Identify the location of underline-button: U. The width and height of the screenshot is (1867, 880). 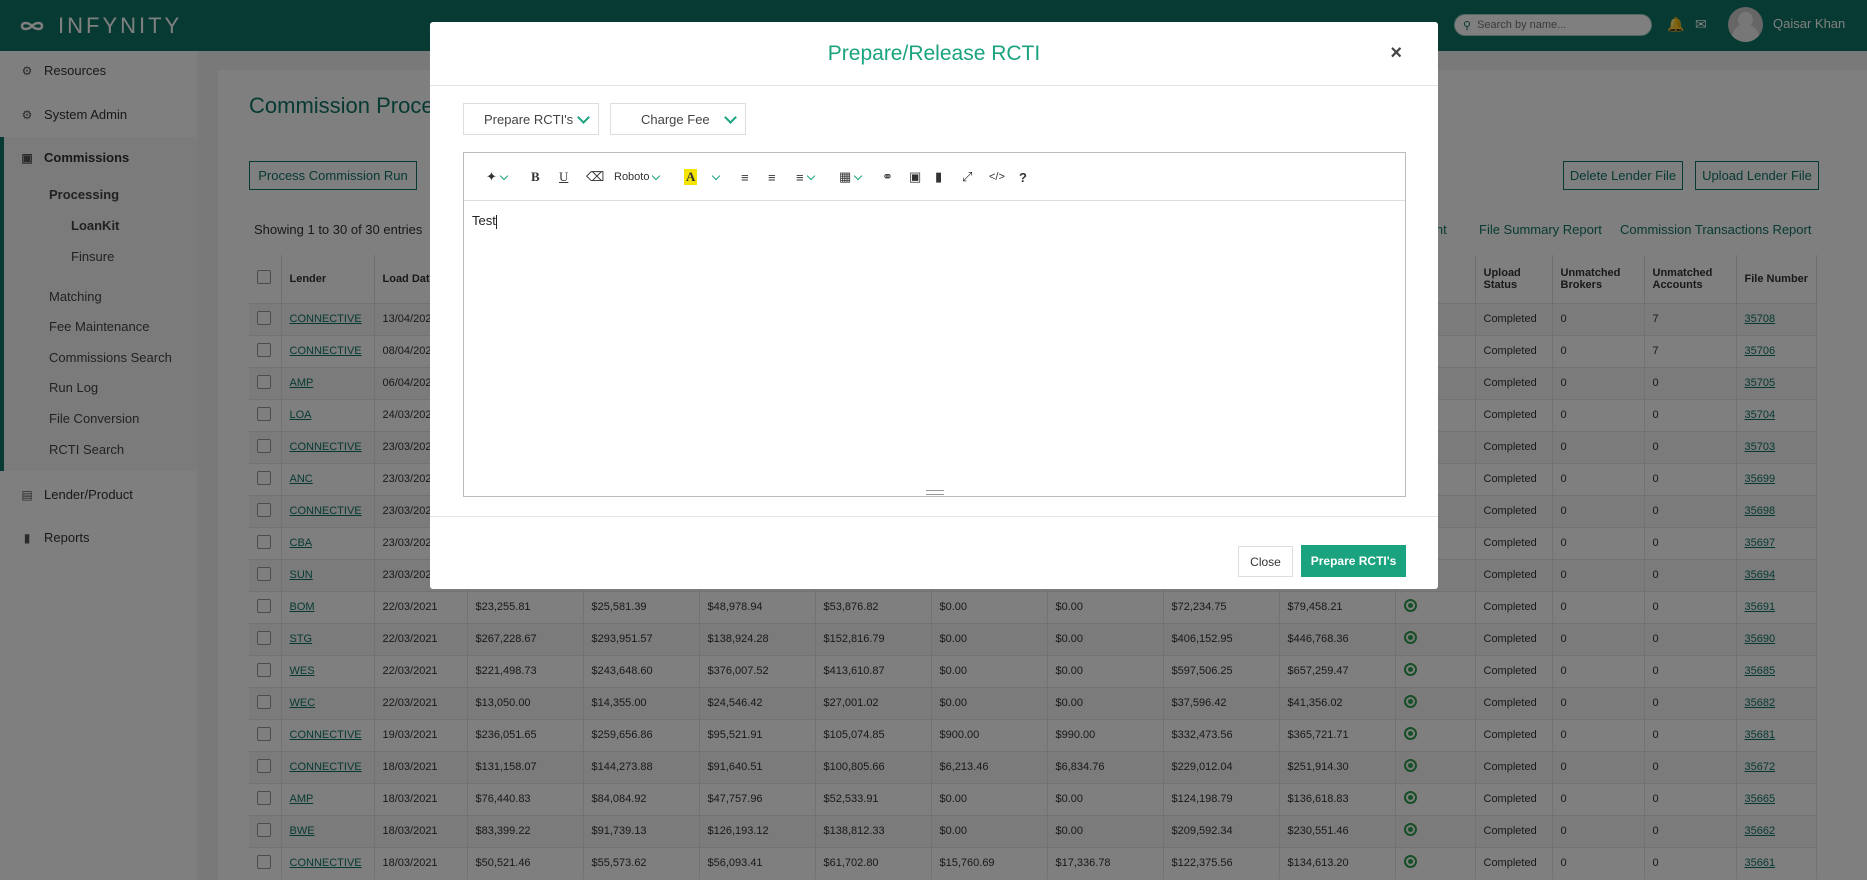
(563, 177).